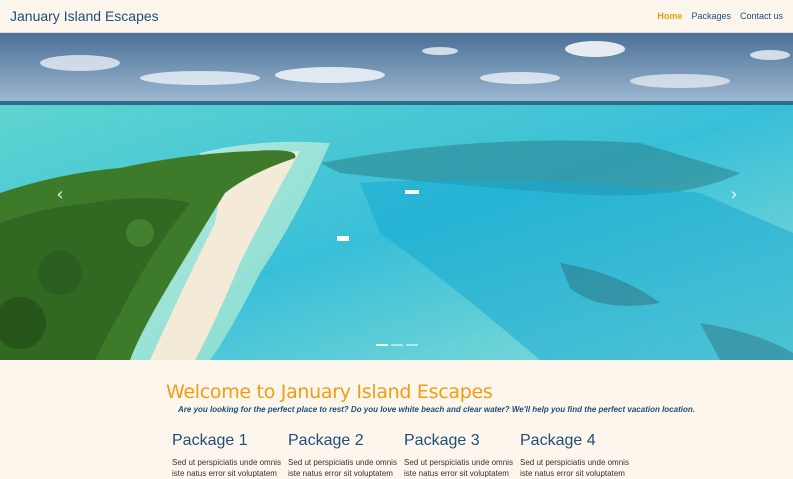 Image resolution: width=793 pixels, height=479 pixels. I want to click on carousel-prev-icon: ‹, so click(60, 195).